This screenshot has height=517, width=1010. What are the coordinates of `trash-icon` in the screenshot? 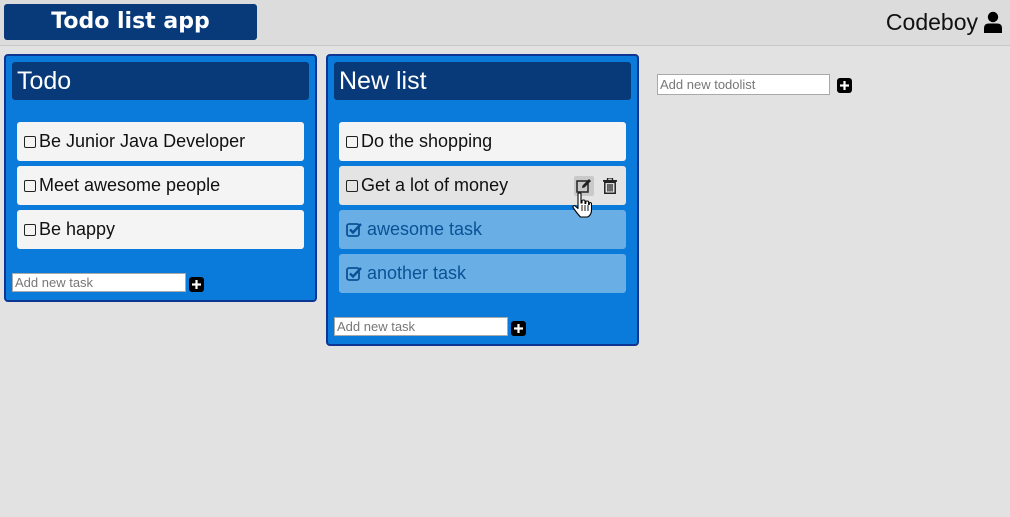 It's located at (610, 186).